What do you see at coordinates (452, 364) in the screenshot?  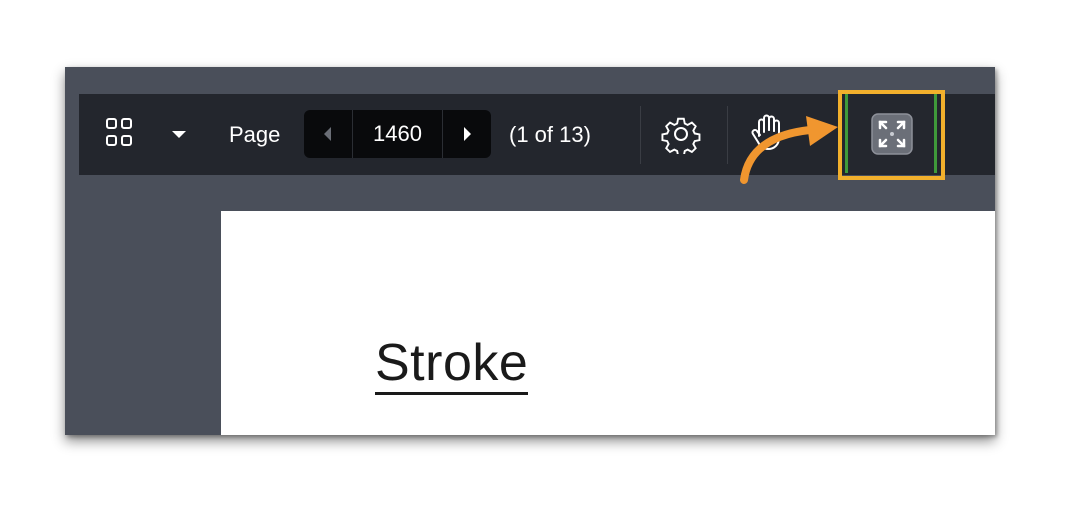 I see `document-heading: Stroke` at bounding box center [452, 364].